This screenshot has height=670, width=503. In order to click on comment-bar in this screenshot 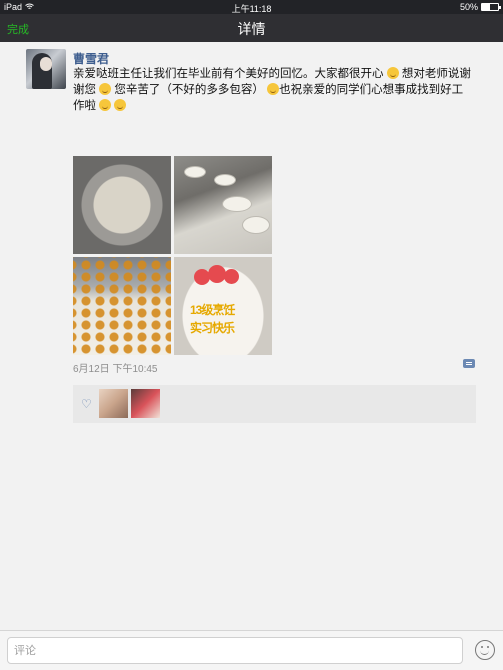, I will do `click(251, 650)`.